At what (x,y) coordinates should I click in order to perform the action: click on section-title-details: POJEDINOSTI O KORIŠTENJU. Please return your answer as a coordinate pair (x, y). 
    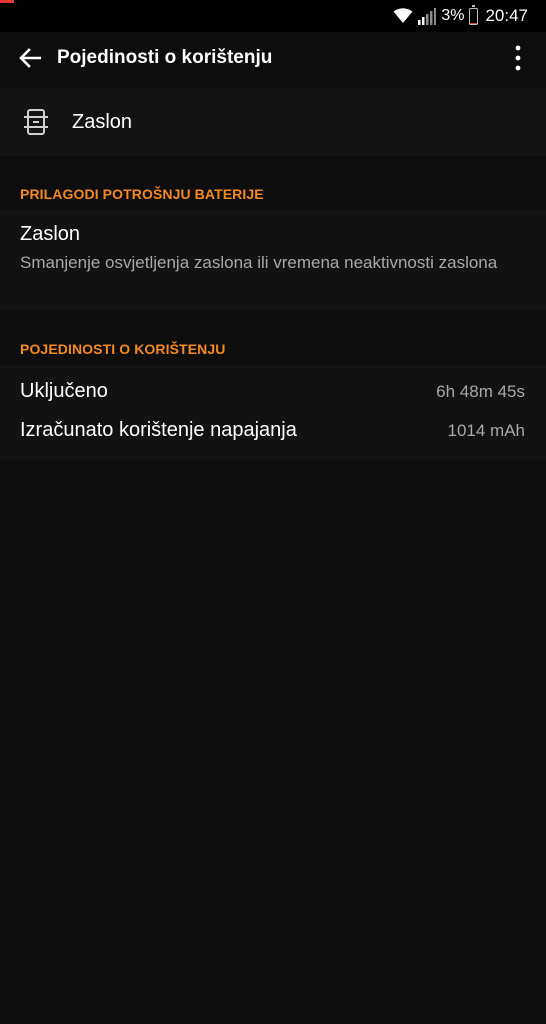
    Looking at the image, I should click on (123, 349).